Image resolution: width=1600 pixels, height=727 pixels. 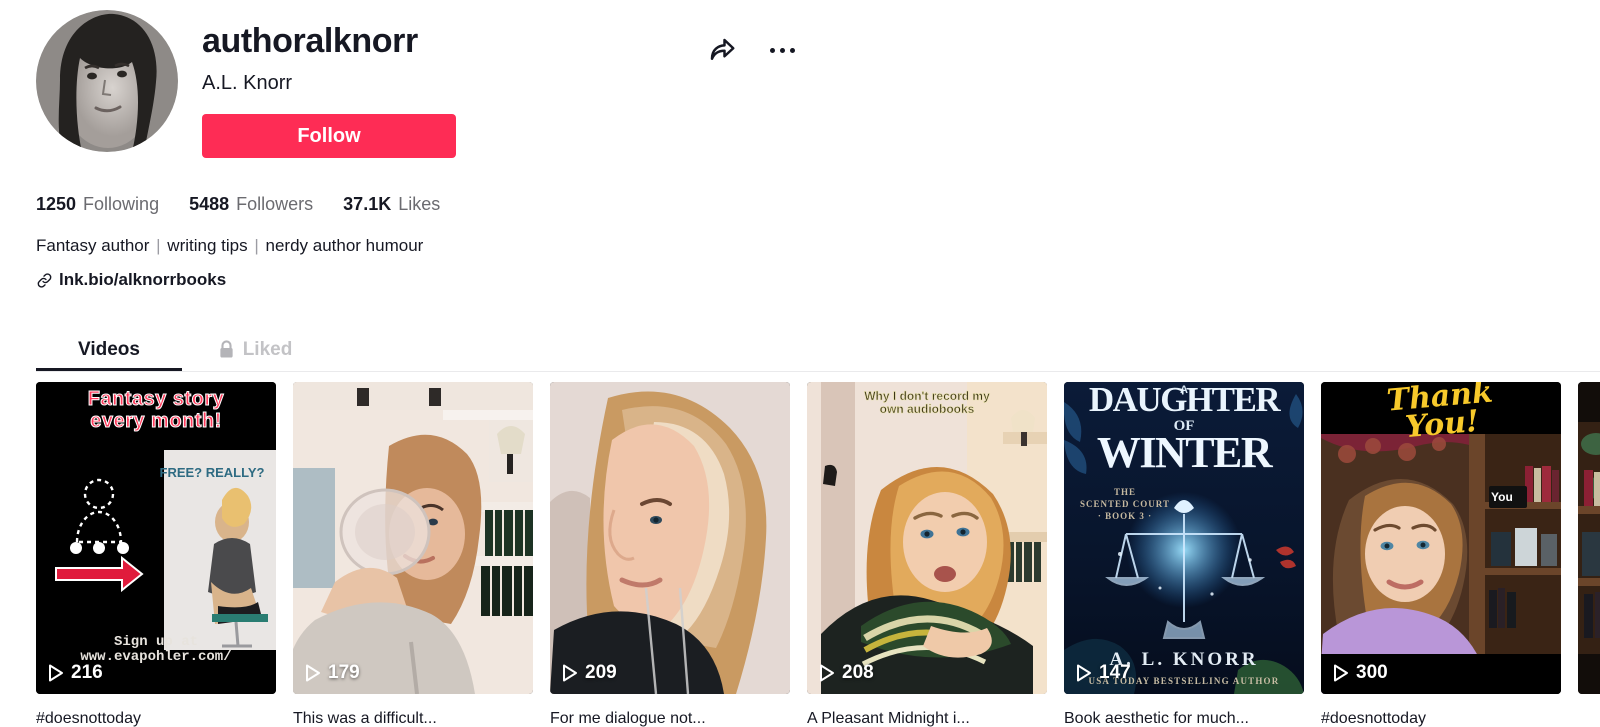 I want to click on view-count: 216, so click(x=75, y=673).